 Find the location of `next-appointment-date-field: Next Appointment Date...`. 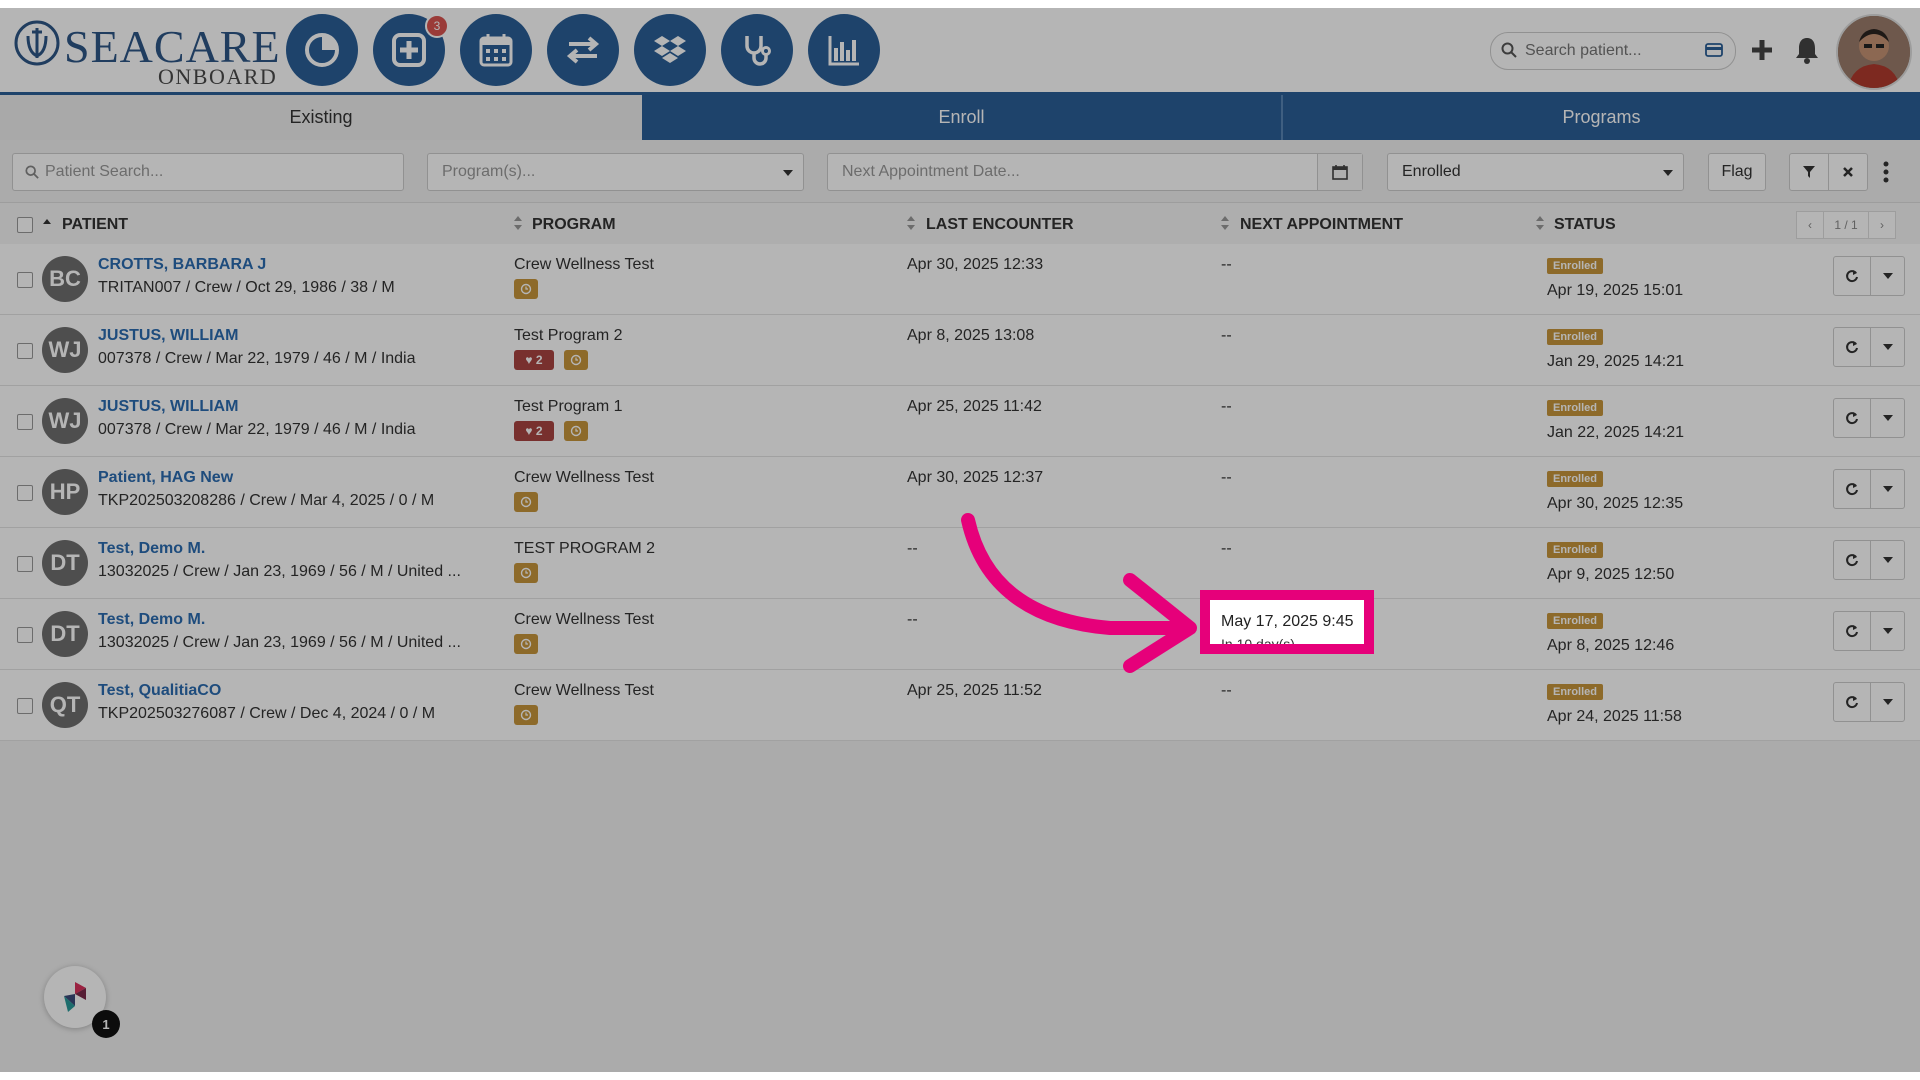

next-appointment-date-field: Next Appointment Date... is located at coordinates (1095, 172).